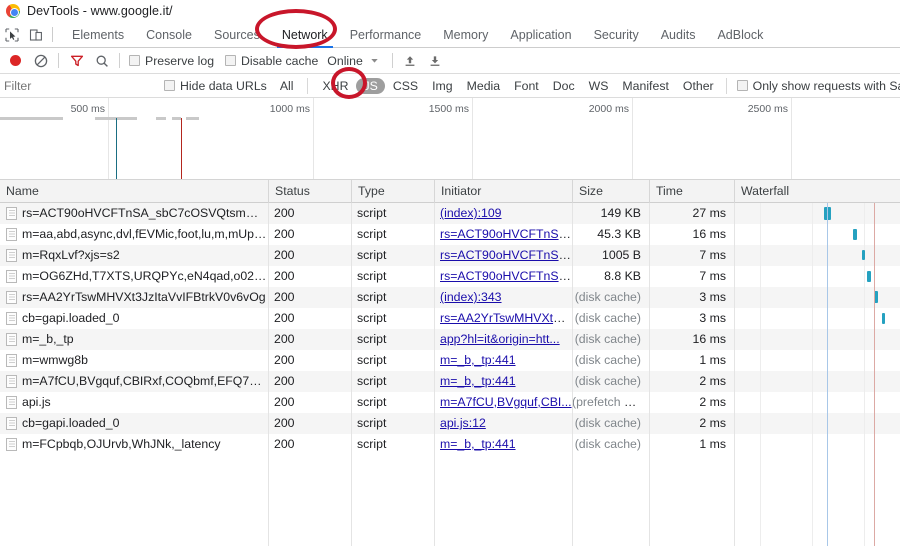 The width and height of the screenshot is (900, 554). Describe the element at coordinates (740, 35) in the screenshot. I see `tab-adblock: AdBlock` at that location.